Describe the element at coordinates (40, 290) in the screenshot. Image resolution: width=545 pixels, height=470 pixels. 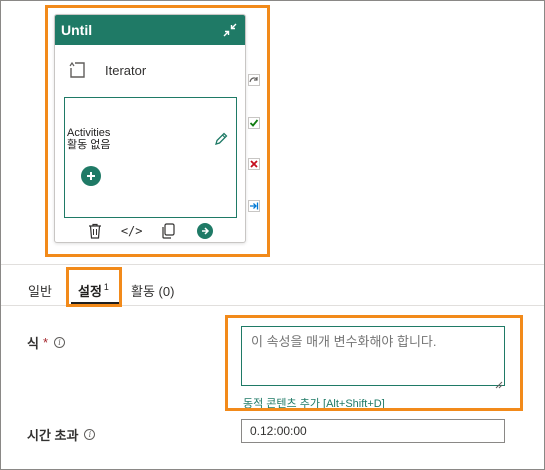
I see `tab-general: 일반` at that location.